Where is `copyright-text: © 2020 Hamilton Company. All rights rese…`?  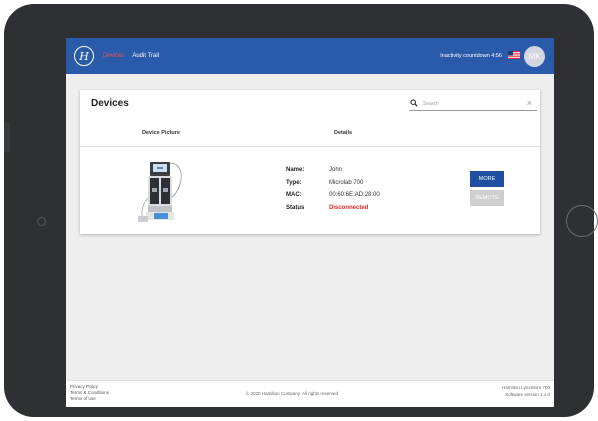
copyright-text: © 2020 Hamilton Company. All rights rese… is located at coordinates (292, 393).